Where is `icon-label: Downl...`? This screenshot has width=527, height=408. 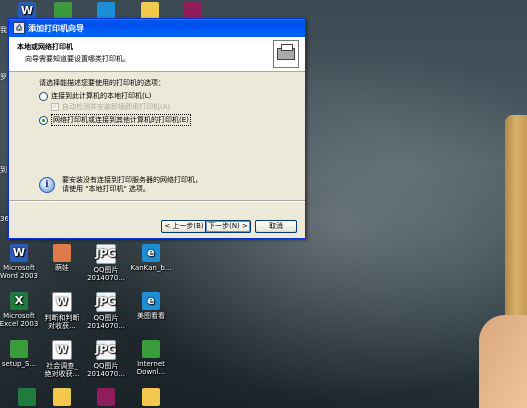 icon-label: Downl... is located at coordinates (151, 372).